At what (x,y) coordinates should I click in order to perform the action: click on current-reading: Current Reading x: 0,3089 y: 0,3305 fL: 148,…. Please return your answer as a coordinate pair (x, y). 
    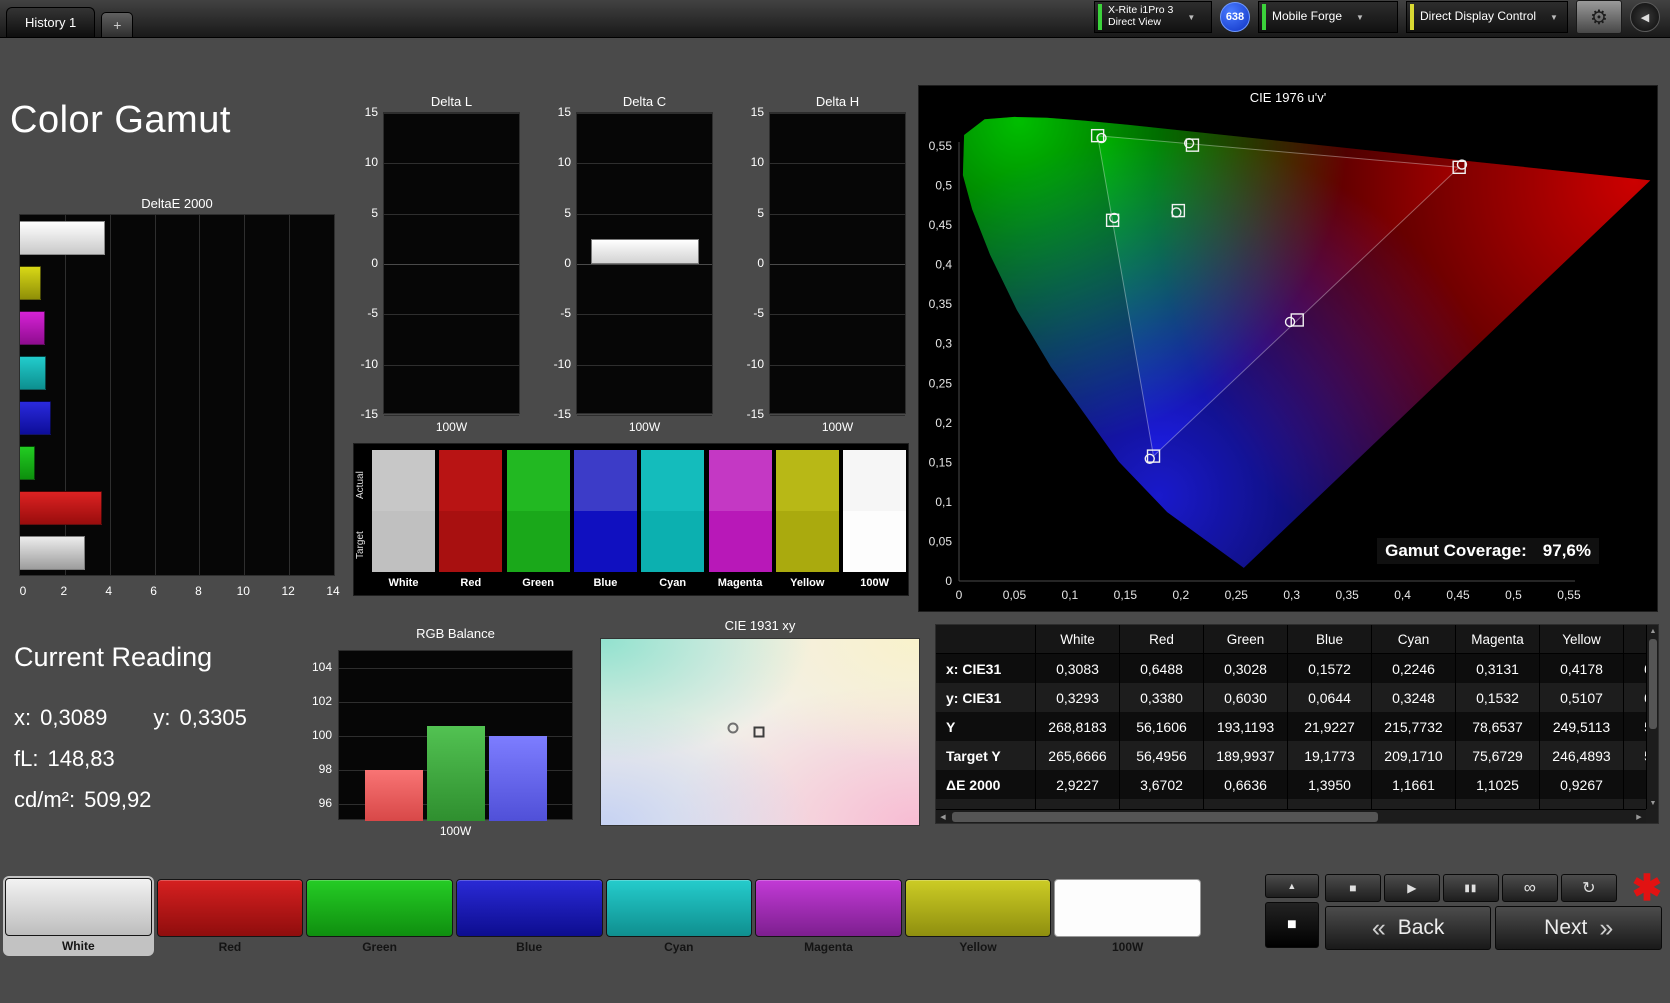
    Looking at the image, I should click on (164, 735).